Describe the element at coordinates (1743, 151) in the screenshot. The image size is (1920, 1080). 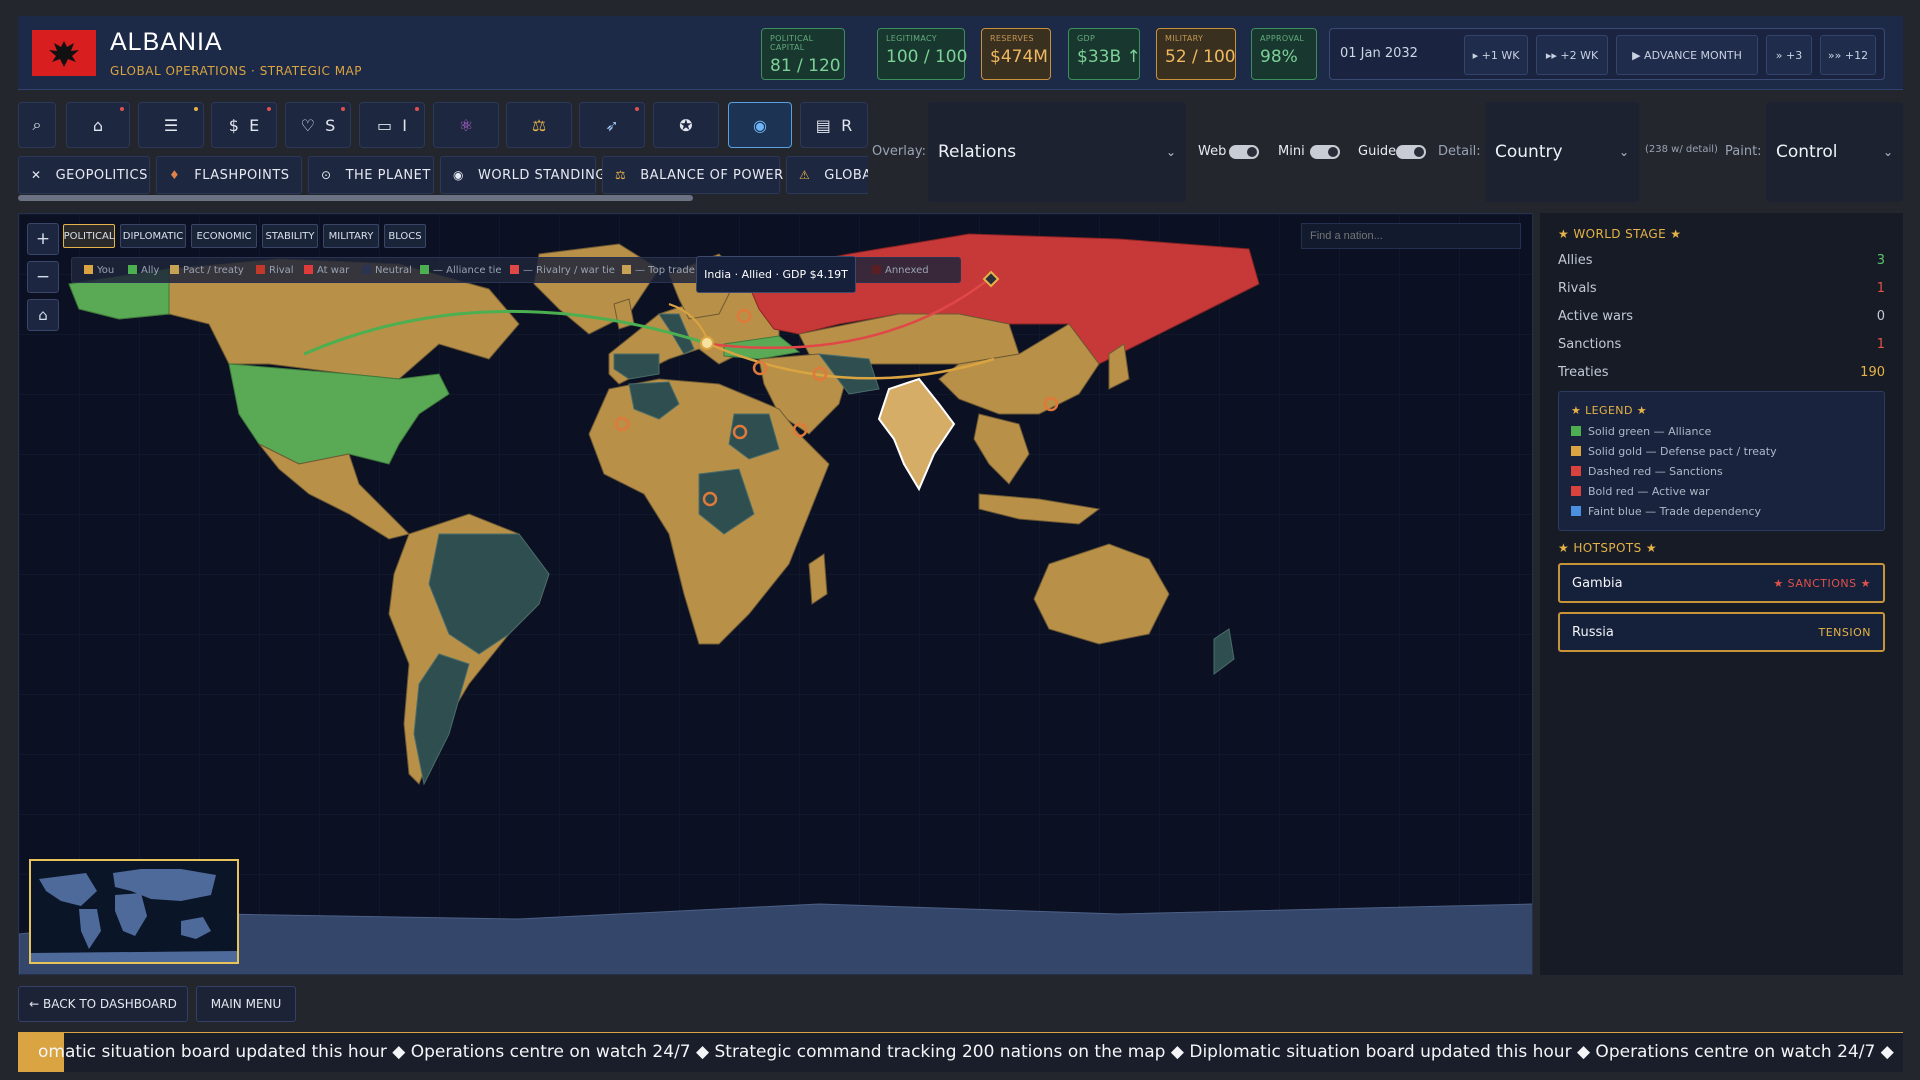
I see `paint-label: Paint:` at that location.